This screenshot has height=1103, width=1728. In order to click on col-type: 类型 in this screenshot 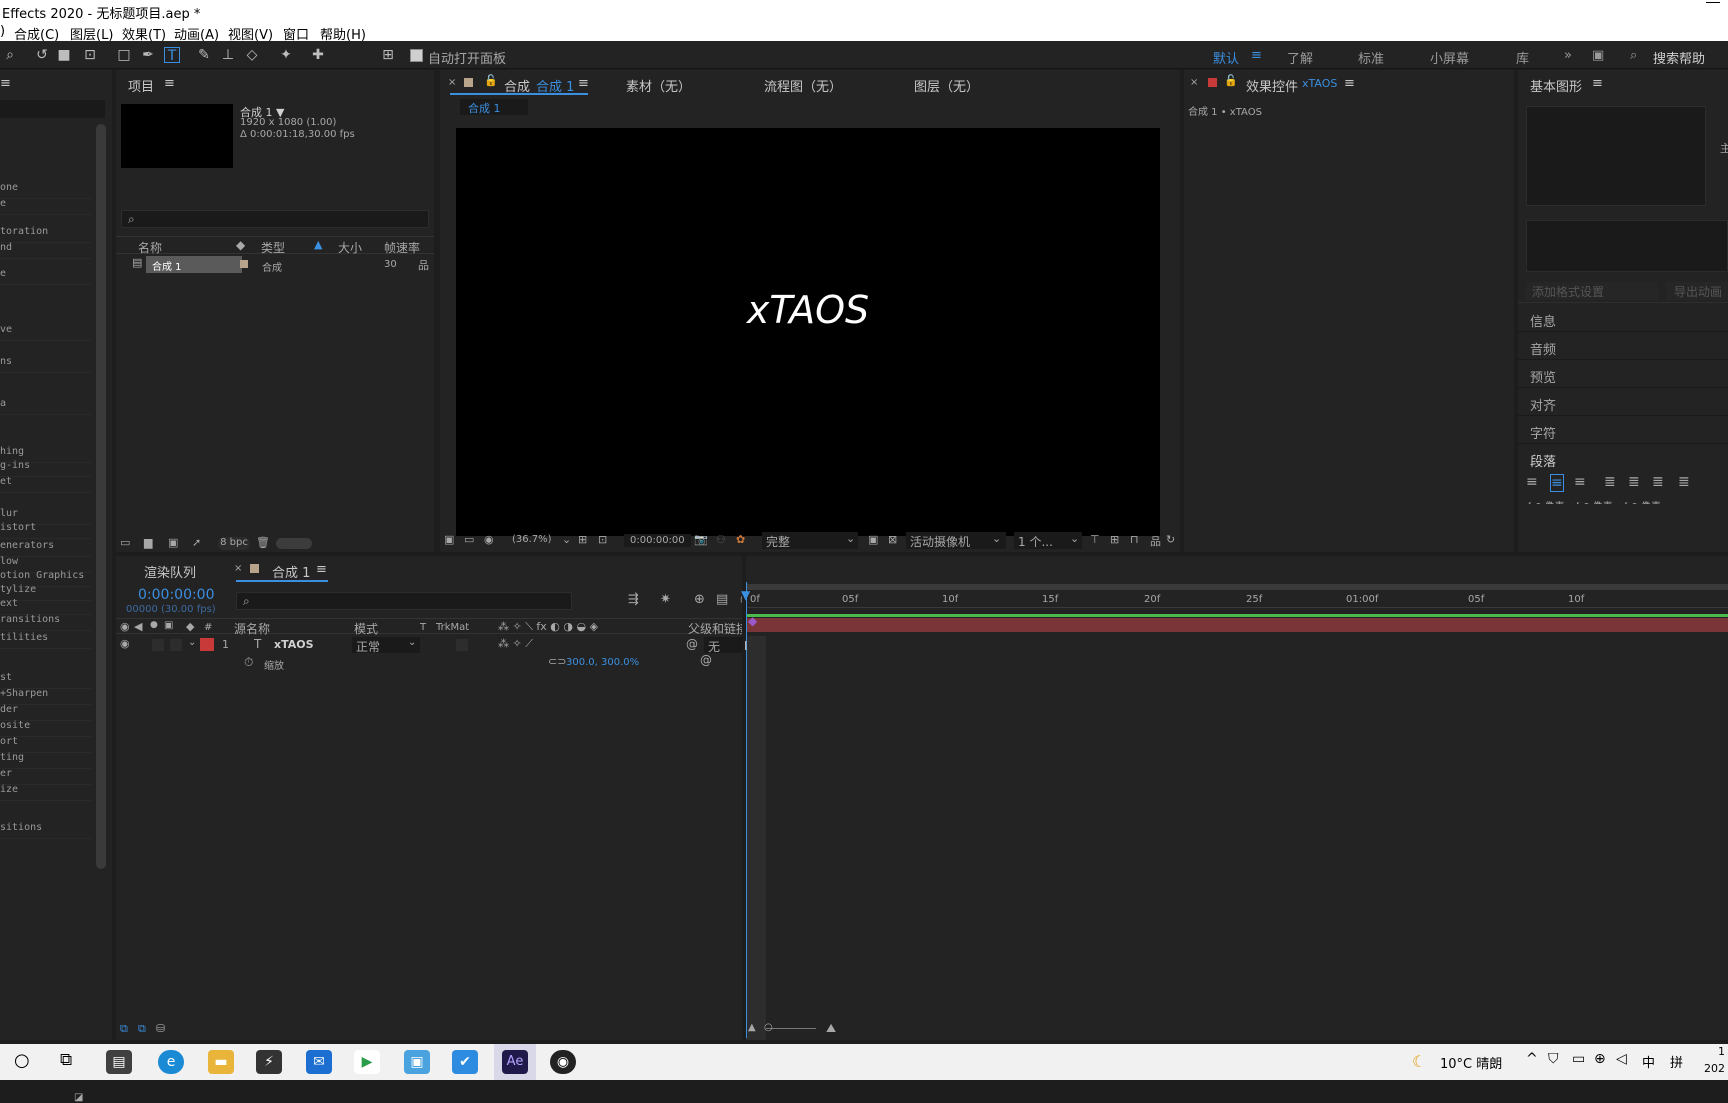, I will do `click(273, 247)`.